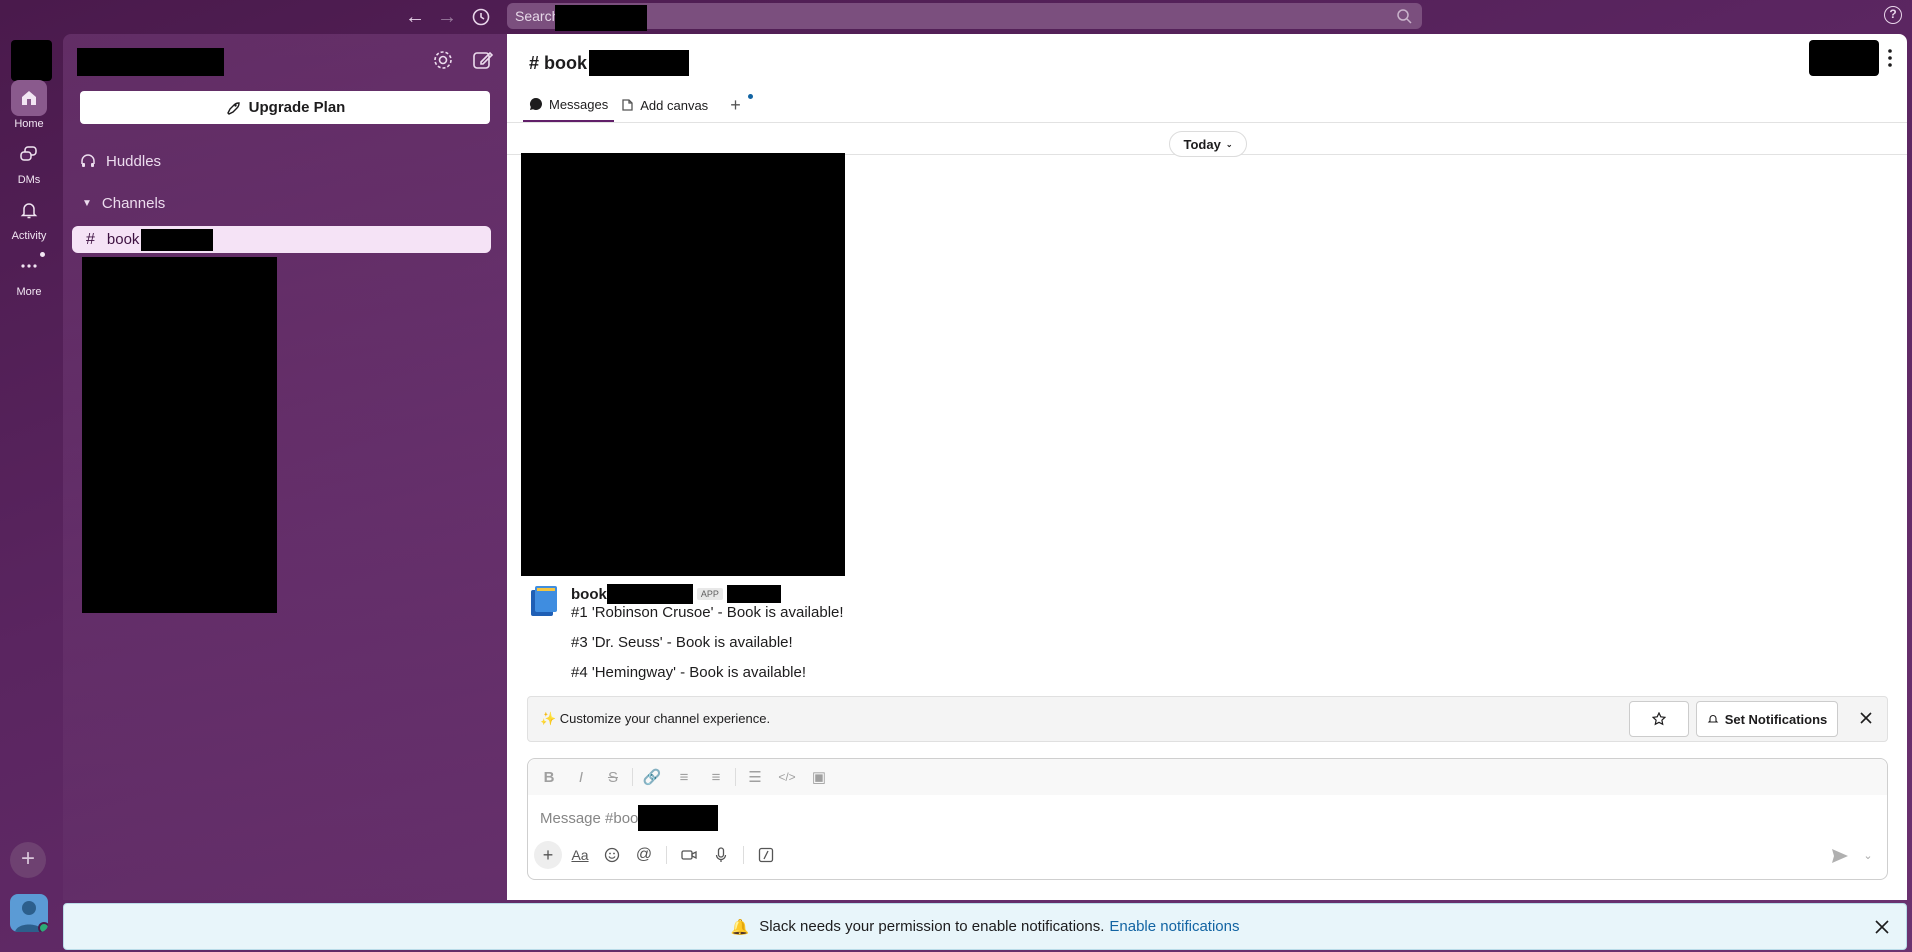  I want to click on italic-icon: I, so click(581, 777).